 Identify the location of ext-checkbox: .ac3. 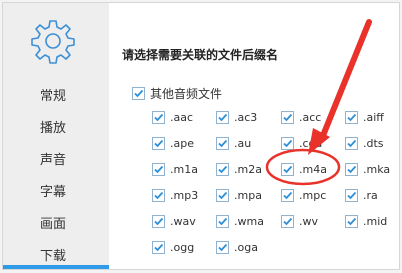
(236, 117).